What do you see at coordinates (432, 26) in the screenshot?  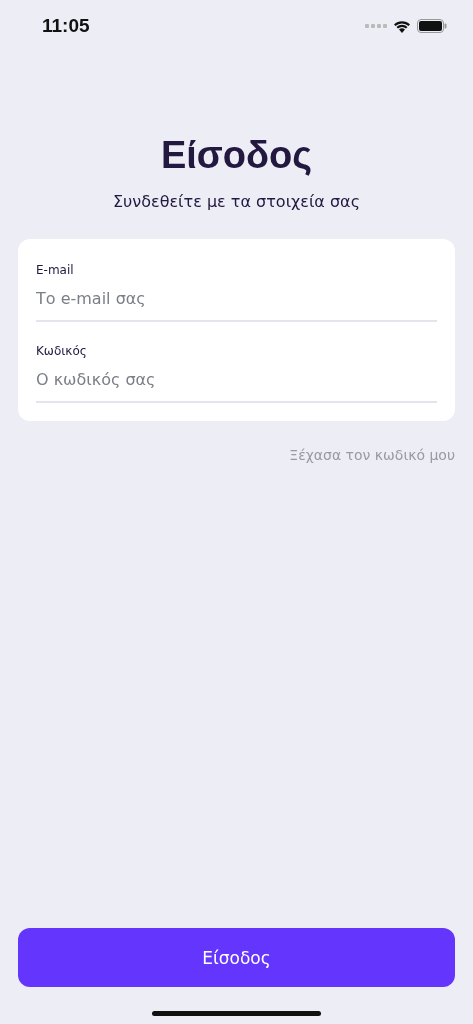 I see `battery-icon` at bounding box center [432, 26].